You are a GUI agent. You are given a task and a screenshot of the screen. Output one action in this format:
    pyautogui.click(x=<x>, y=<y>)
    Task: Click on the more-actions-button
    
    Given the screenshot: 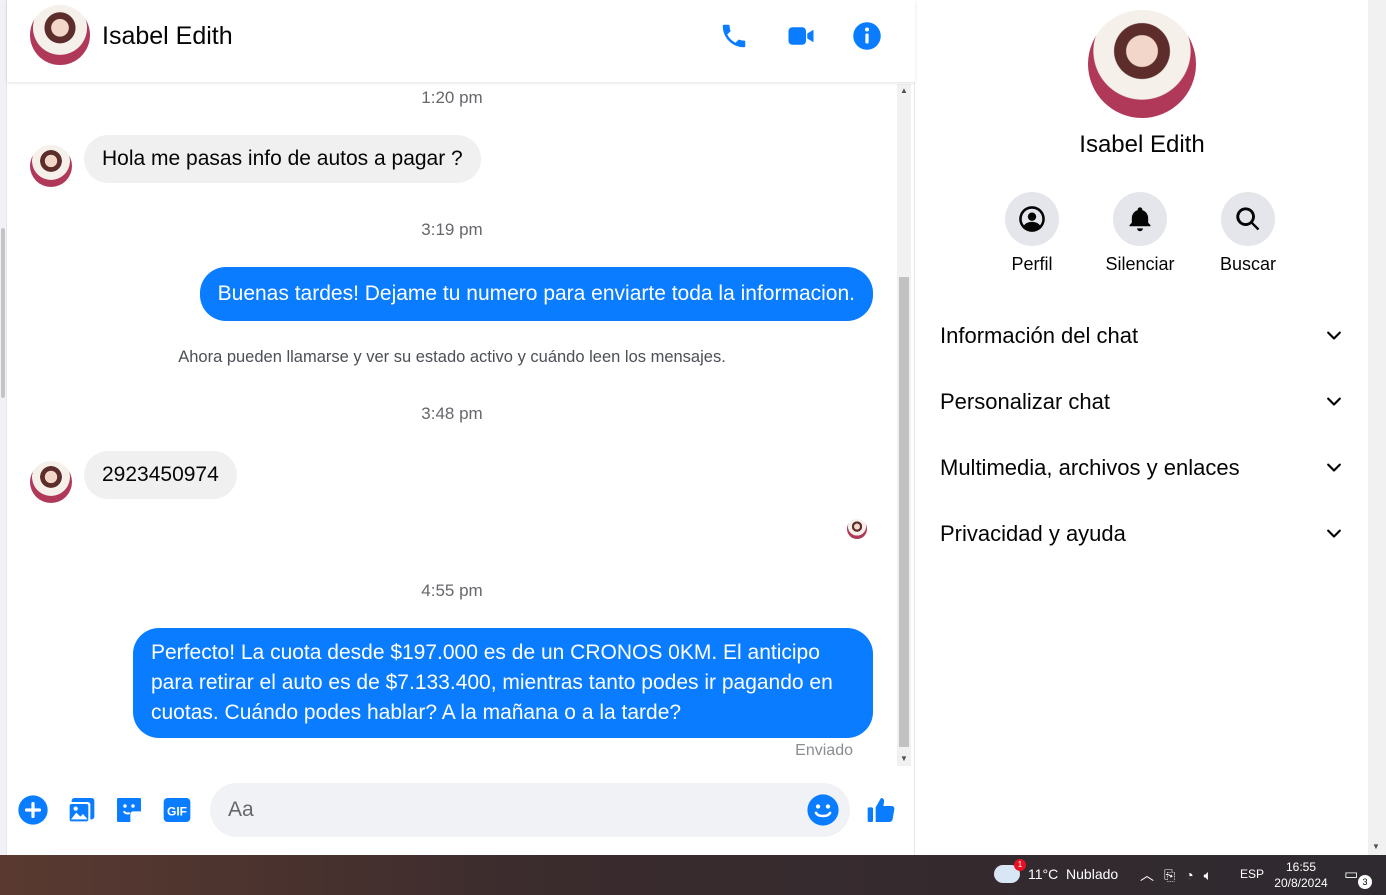 What is the action you would take?
    pyautogui.click(x=33, y=810)
    